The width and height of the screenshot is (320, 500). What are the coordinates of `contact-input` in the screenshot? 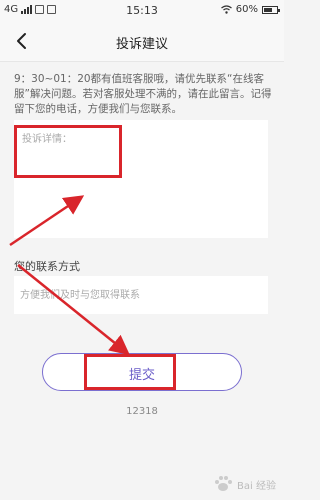 It's located at (141, 295).